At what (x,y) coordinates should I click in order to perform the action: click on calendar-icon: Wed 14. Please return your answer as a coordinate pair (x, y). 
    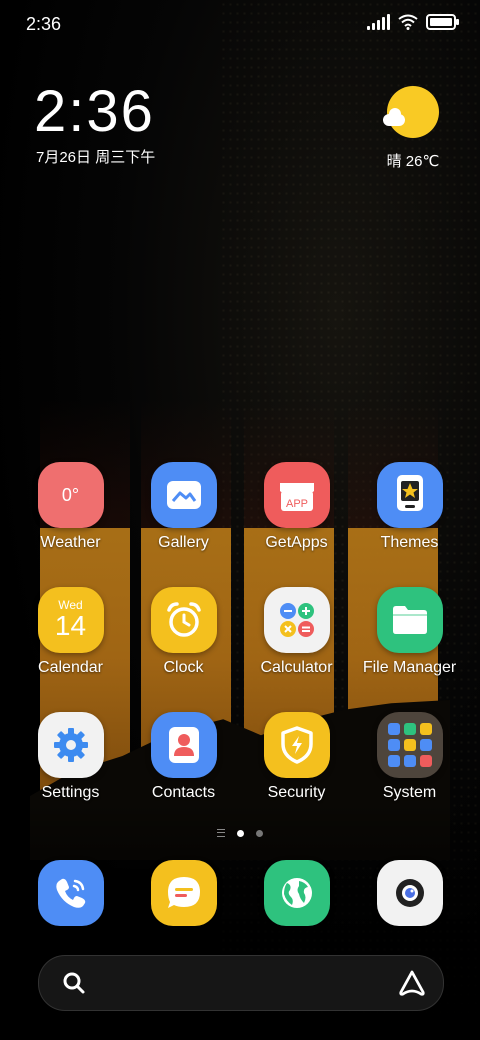
    Looking at the image, I should click on (70, 620).